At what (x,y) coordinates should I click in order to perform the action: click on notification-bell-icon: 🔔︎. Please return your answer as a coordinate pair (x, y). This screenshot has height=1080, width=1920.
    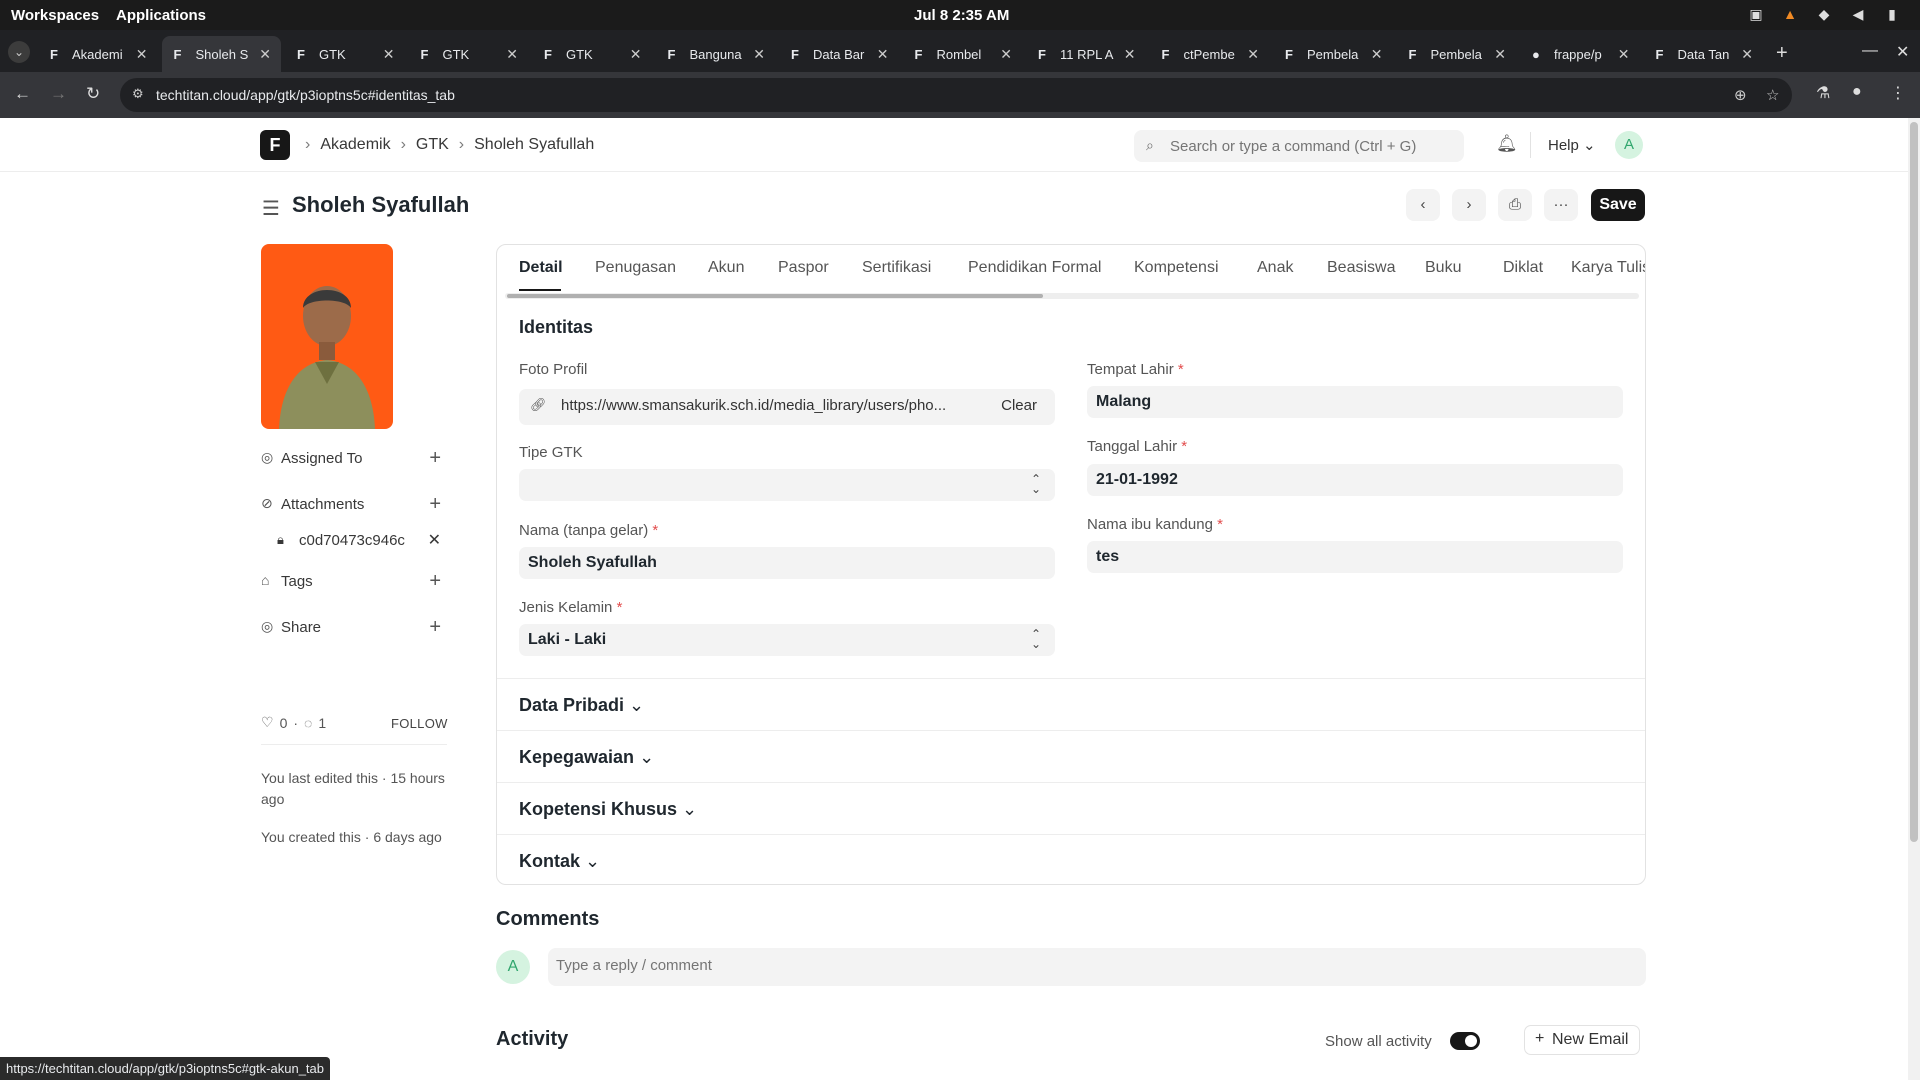
    Looking at the image, I should click on (1507, 144).